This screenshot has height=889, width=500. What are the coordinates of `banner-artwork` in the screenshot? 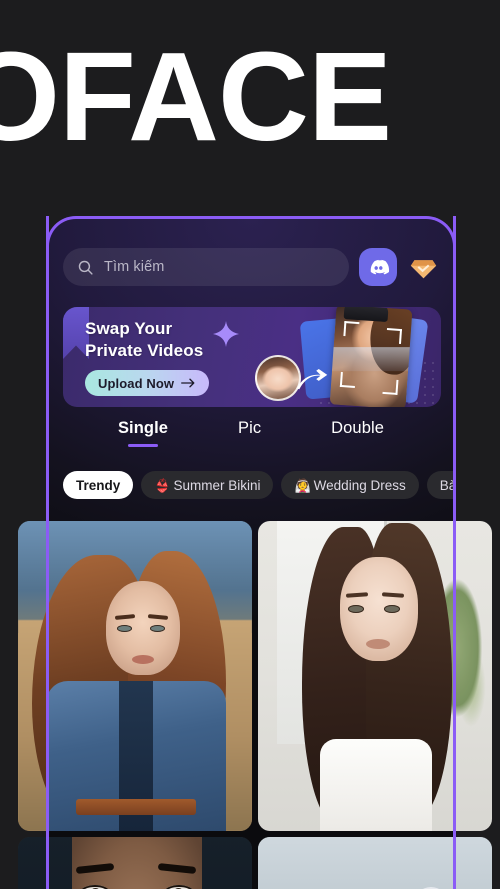 It's located at (341, 357).